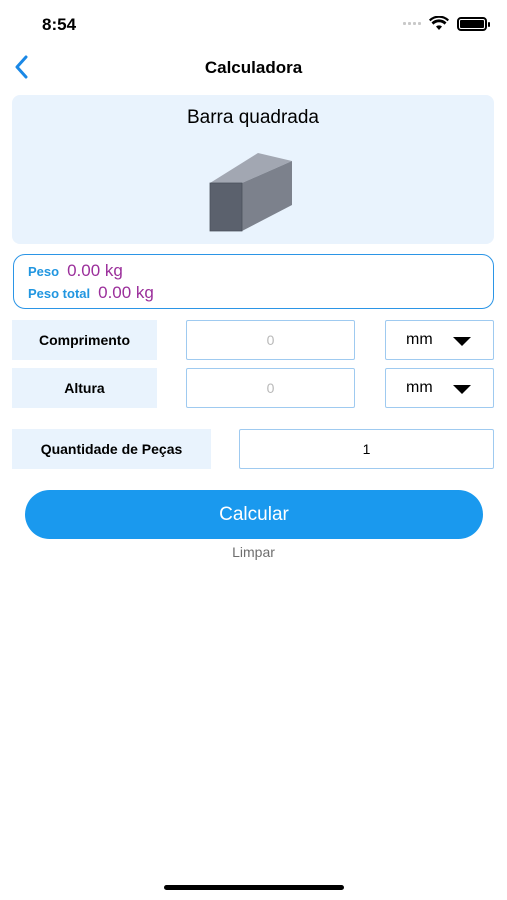 The width and height of the screenshot is (507, 900). I want to click on height-label: Altura, so click(84, 388).